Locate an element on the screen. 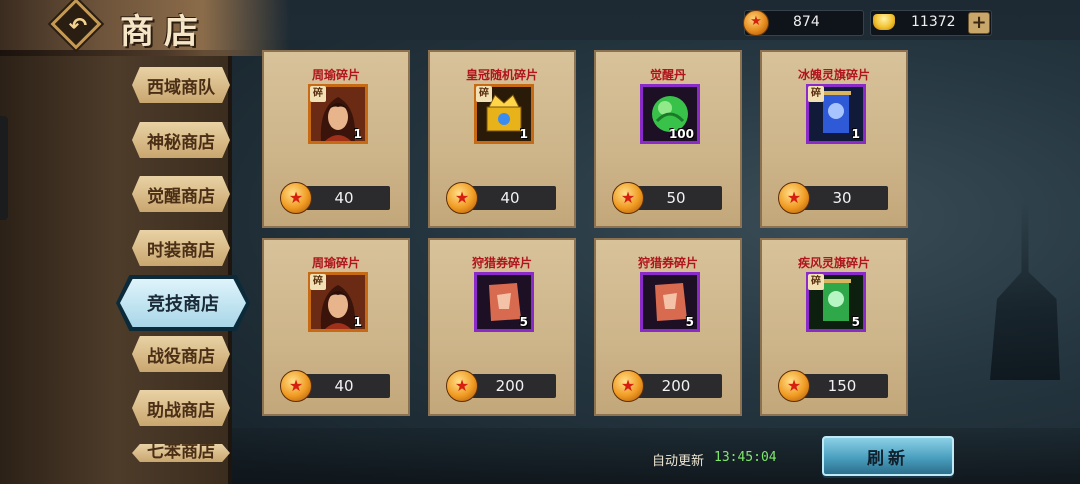  item-icon-frame: 碎5 is located at coordinates (836, 302).